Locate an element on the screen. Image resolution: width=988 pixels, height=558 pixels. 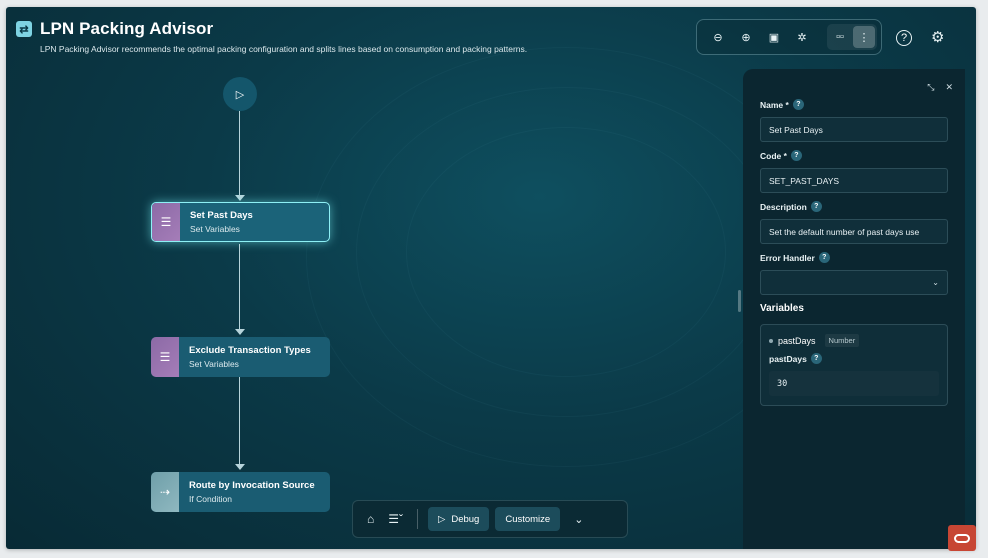
name-label-text: Name * is located at coordinates (774, 104).